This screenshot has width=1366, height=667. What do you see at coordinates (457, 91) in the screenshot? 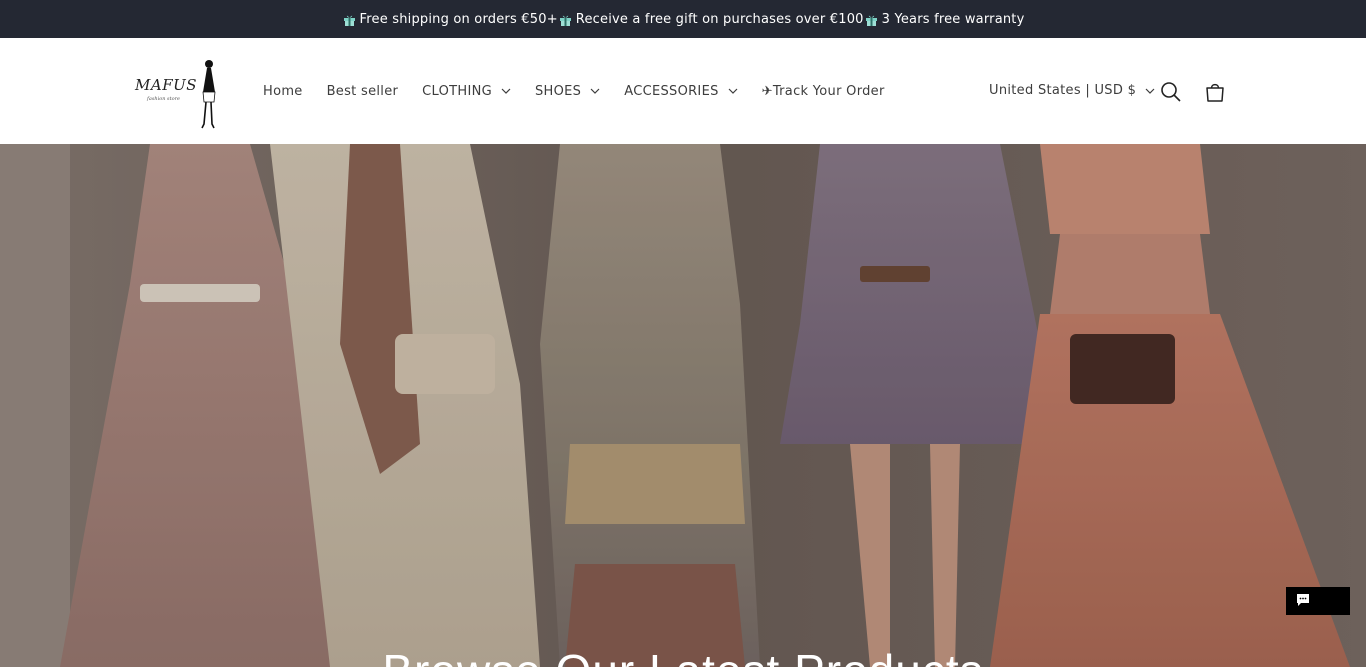
I see `nav-clothing-label: CLOTHING` at bounding box center [457, 91].